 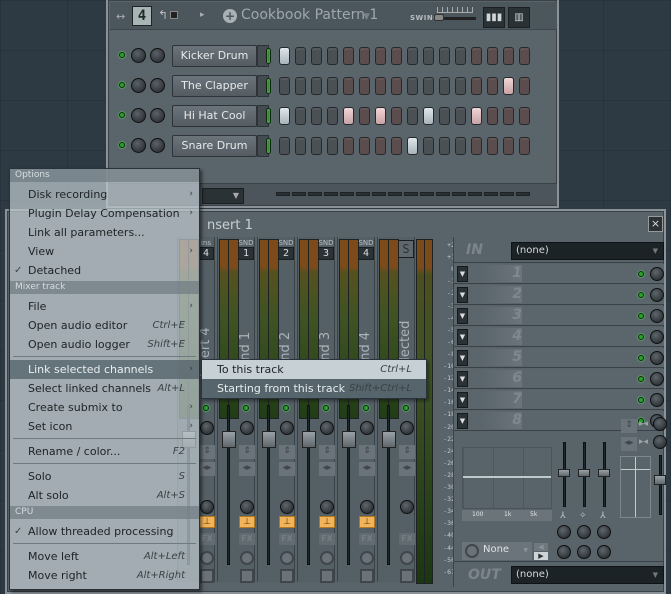 What do you see at coordinates (316, 410) in the screenshot?
I see `mixer-strip: SND 3 Send 3 ⇕ ◂▸ ⊥ FX` at bounding box center [316, 410].